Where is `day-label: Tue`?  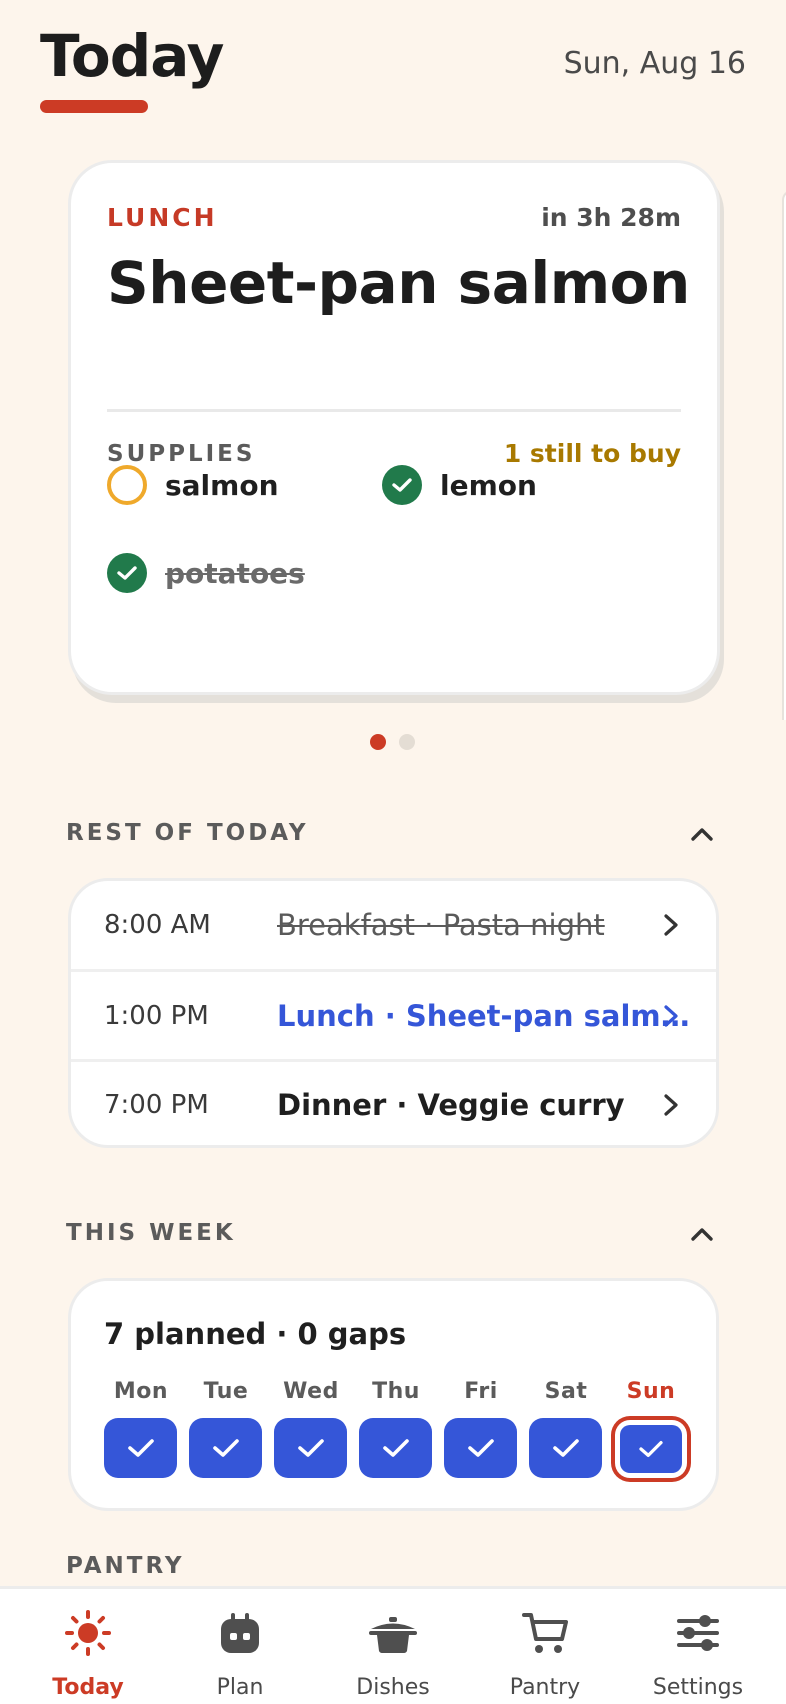
day-label: Tue is located at coordinates (226, 1391).